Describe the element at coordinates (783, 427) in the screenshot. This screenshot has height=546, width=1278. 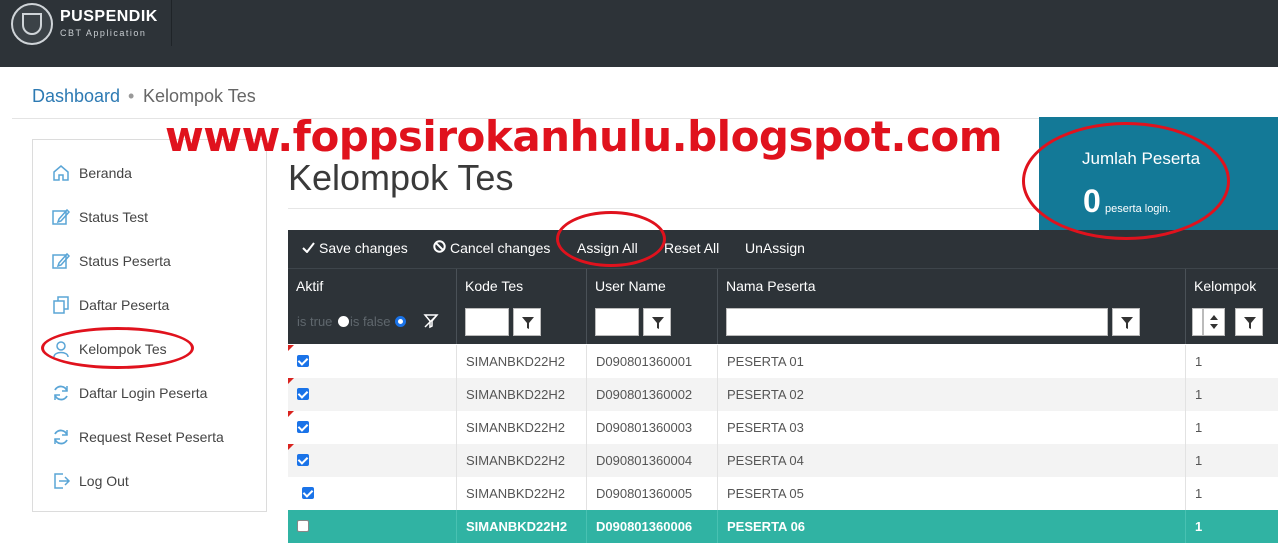
I see `table-row: SIMANBKD22H2 D090801360003 PESERTA 03 1` at that location.